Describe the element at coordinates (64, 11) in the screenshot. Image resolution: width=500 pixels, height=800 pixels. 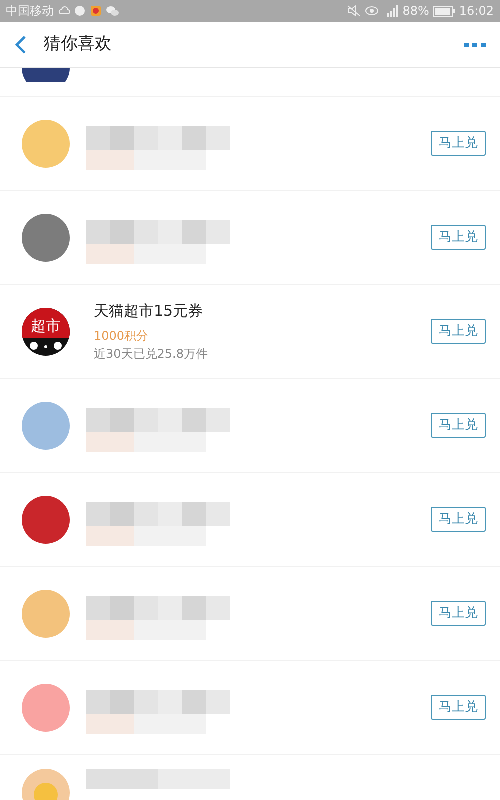
I see `cloud-icon` at that location.